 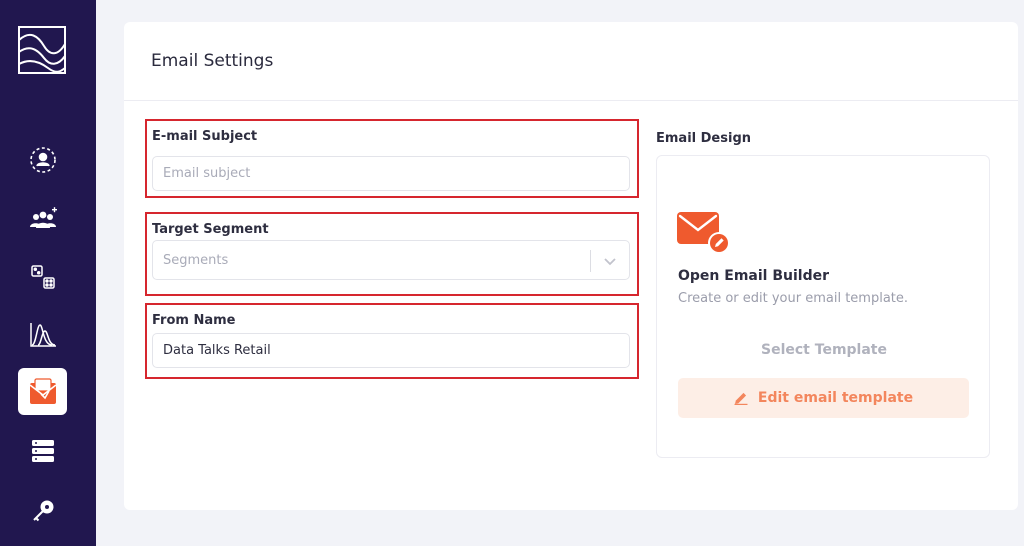 What do you see at coordinates (571, 100) in the screenshot?
I see `header-divider` at bounding box center [571, 100].